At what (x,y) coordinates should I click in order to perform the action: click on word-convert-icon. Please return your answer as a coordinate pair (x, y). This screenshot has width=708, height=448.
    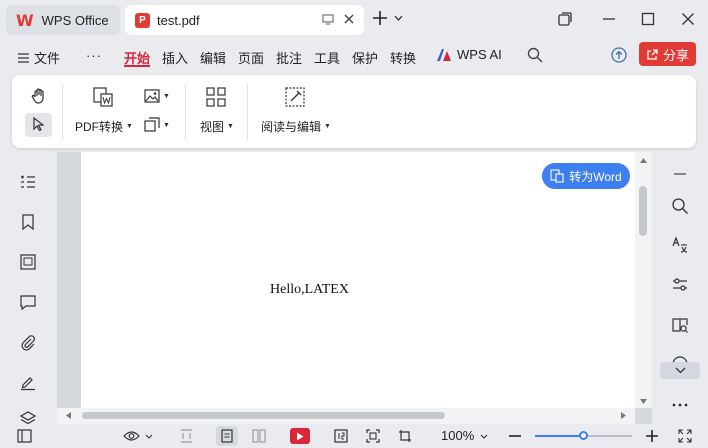
    Looking at the image, I should click on (557, 176).